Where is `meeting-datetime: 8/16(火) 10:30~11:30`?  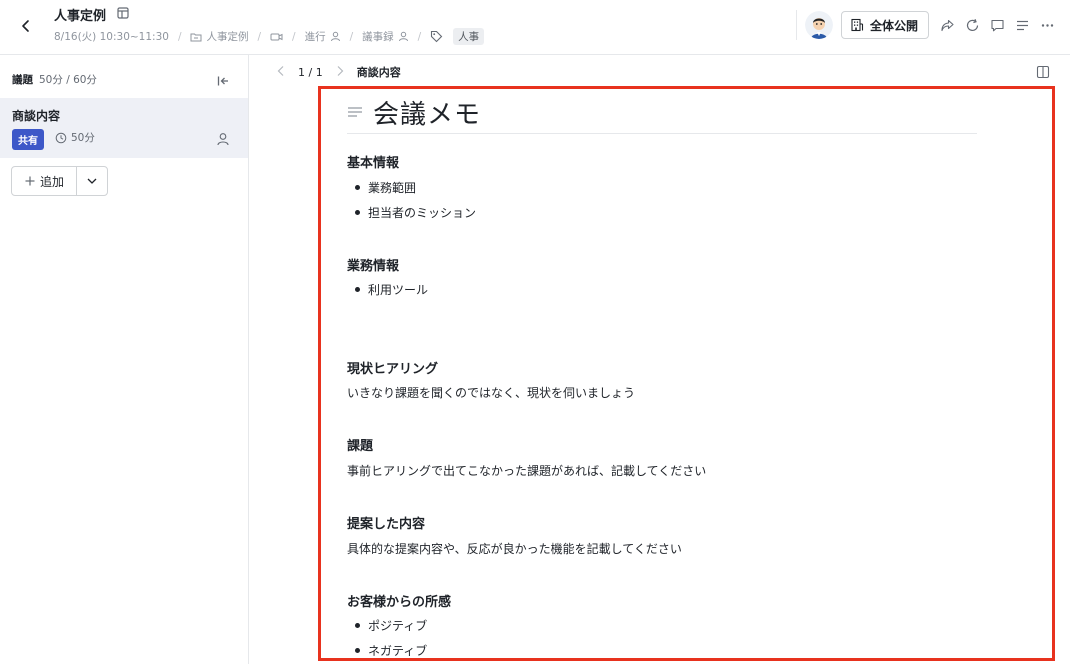
meeting-datetime: 8/16(火) 10:30~11:30 is located at coordinates (111, 37).